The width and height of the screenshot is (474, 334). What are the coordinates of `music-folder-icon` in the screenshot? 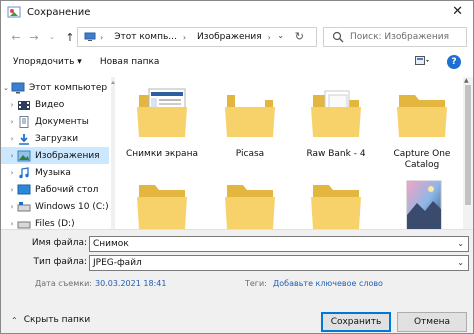 It's located at (24, 172).